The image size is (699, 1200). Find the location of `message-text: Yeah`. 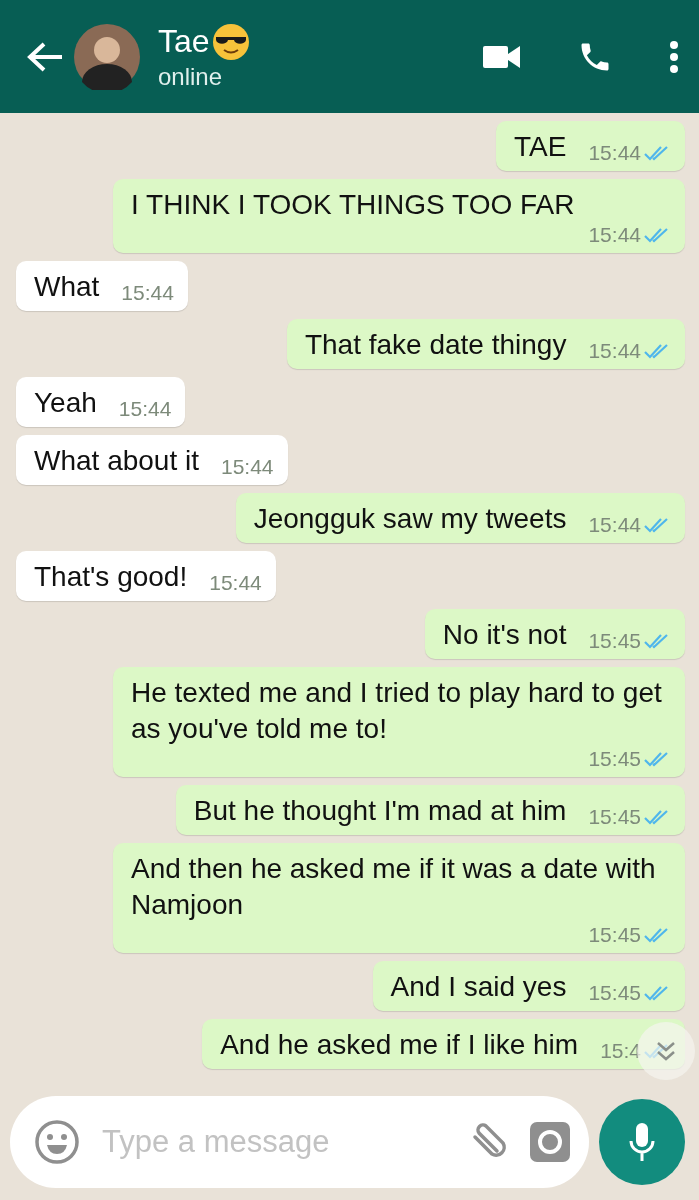

message-text: Yeah is located at coordinates (65, 403).